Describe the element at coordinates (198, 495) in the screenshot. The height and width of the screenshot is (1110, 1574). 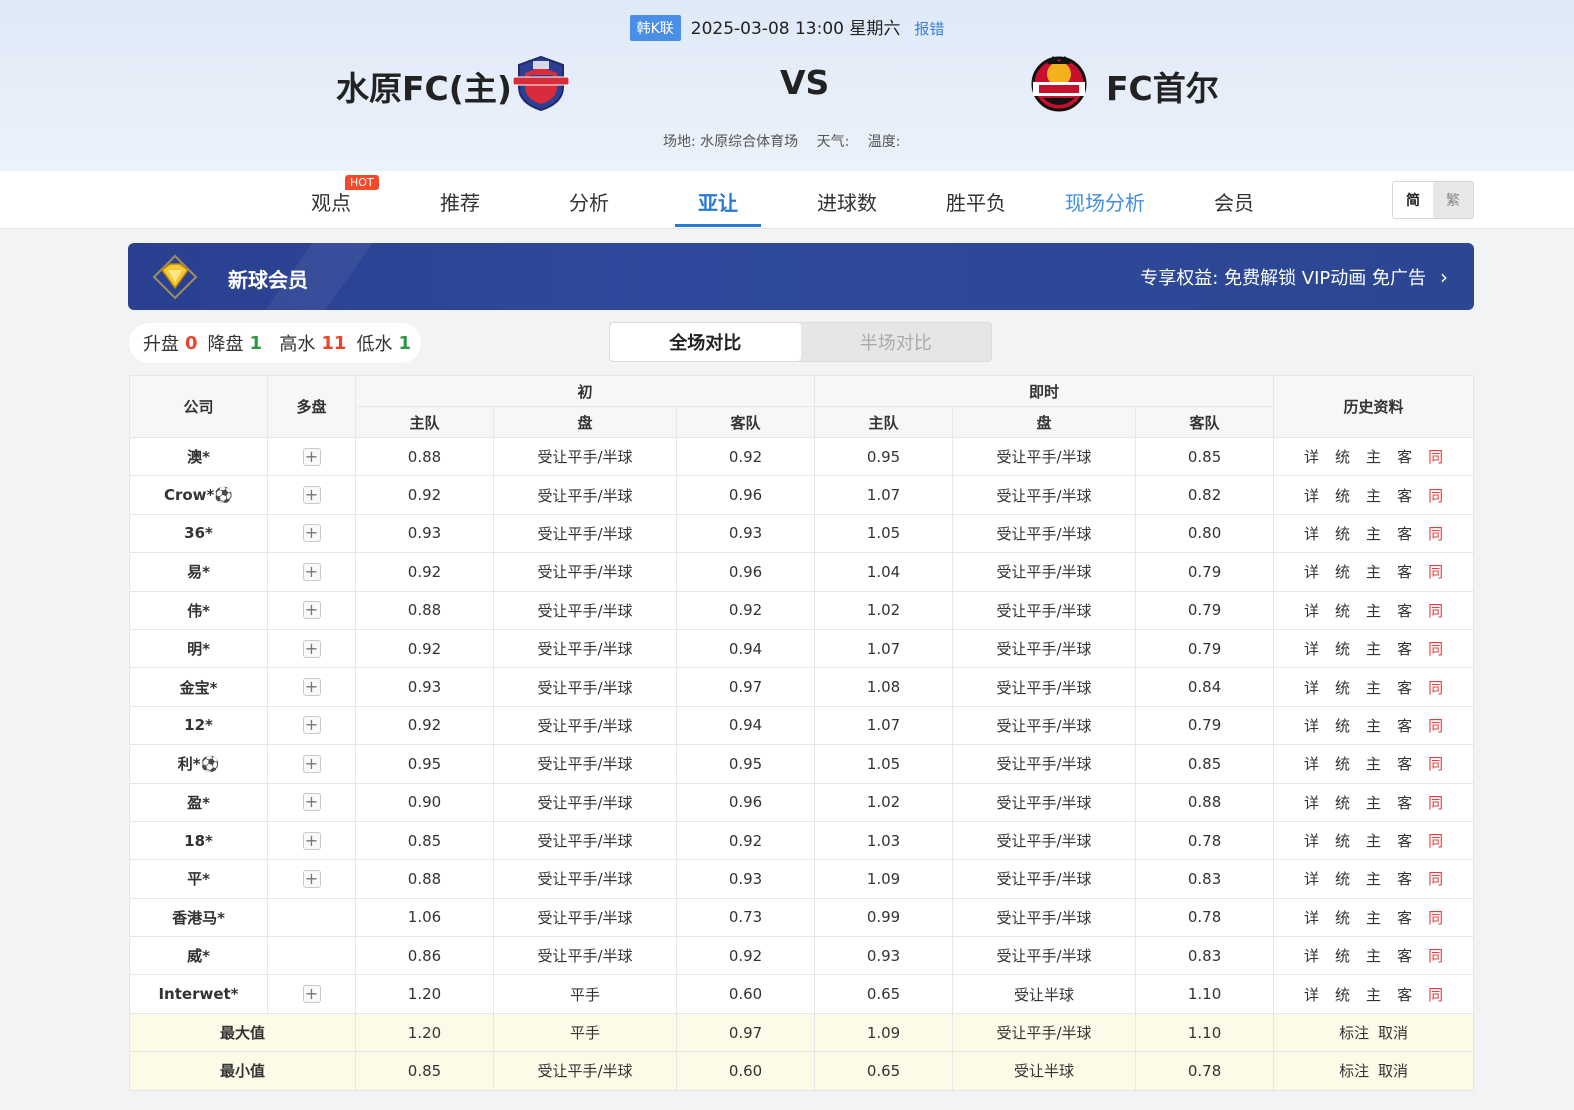
I see `company-name: Crow*⚽` at that location.